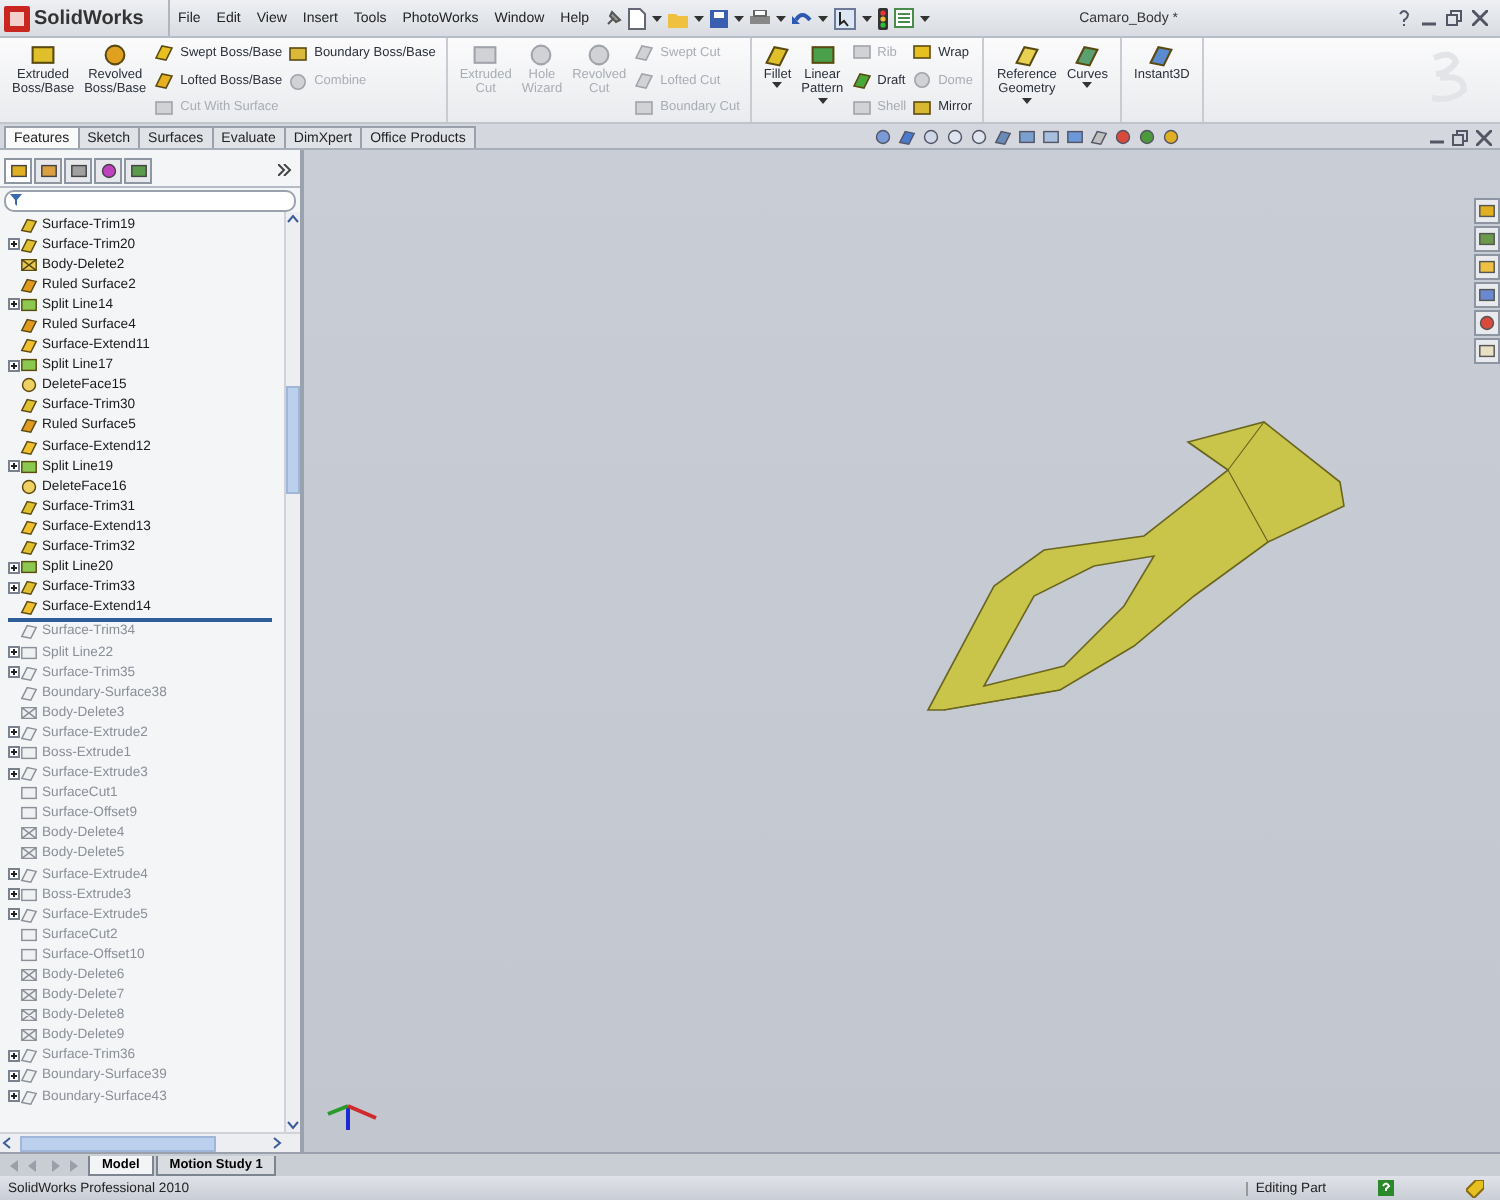  I want to click on new-document-icon, so click(636, 18).